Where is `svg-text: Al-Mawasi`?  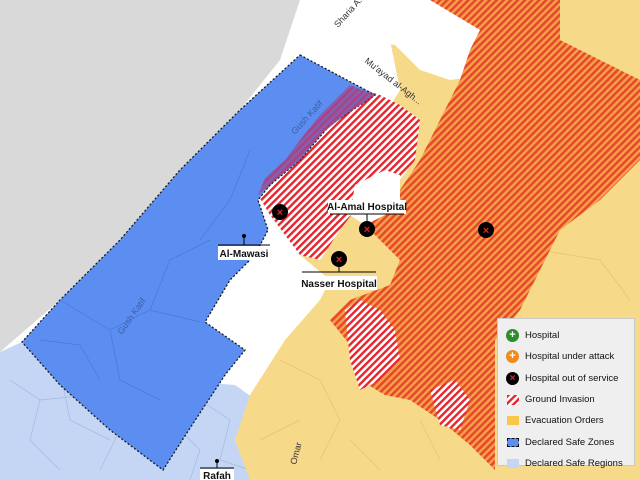 svg-text: Al-Mawasi is located at coordinates (244, 254).